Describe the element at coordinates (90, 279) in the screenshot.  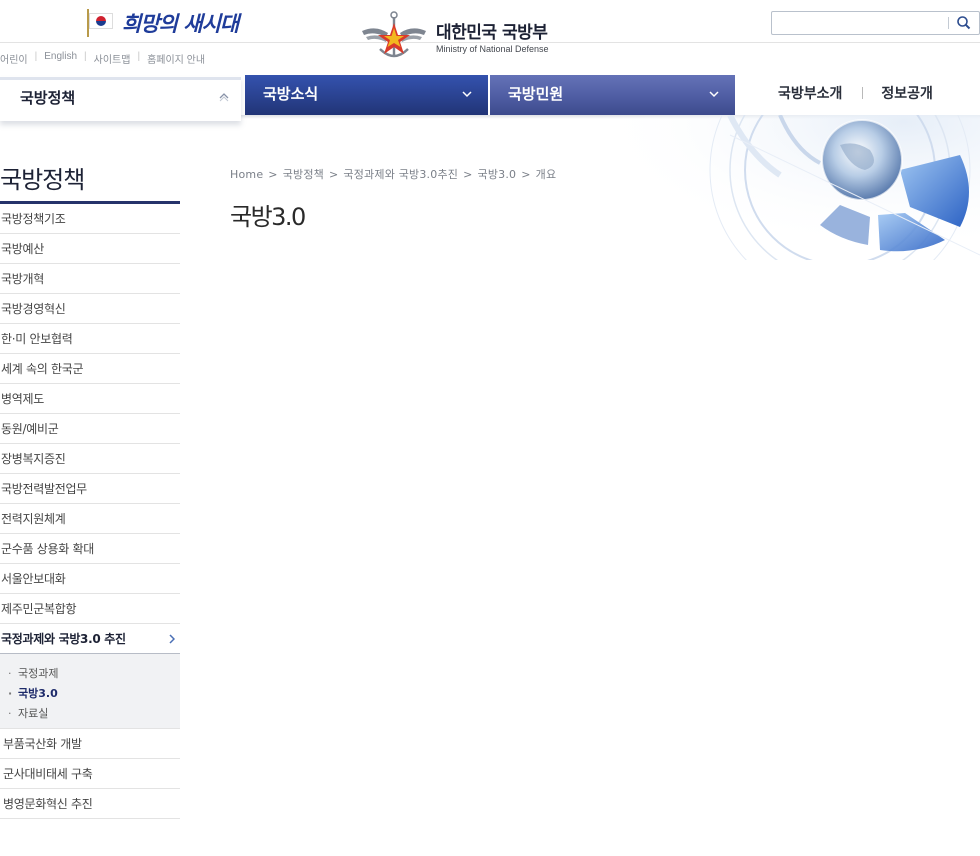
I see `left-menu-item: 국방개혁` at that location.